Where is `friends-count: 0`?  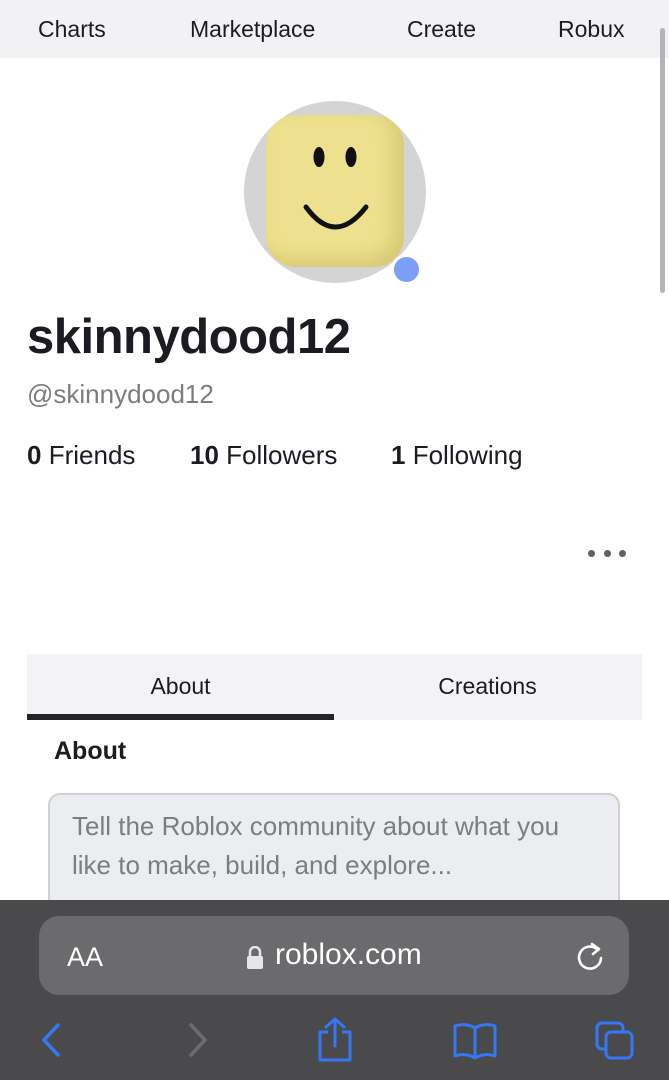
friends-count: 0 is located at coordinates (34, 455).